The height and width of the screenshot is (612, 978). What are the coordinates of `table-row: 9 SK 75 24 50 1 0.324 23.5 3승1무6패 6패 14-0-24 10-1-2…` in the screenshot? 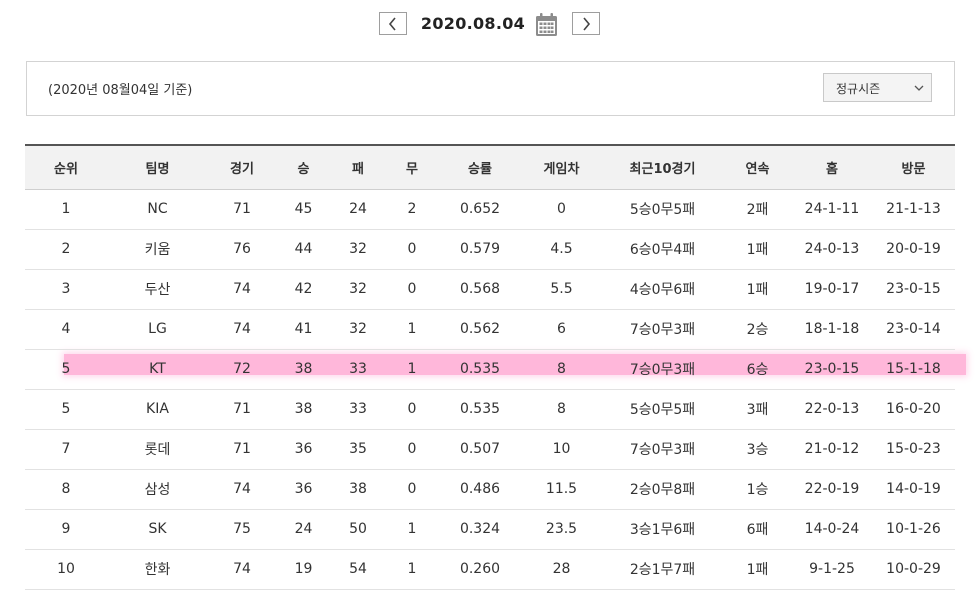 It's located at (490, 529).